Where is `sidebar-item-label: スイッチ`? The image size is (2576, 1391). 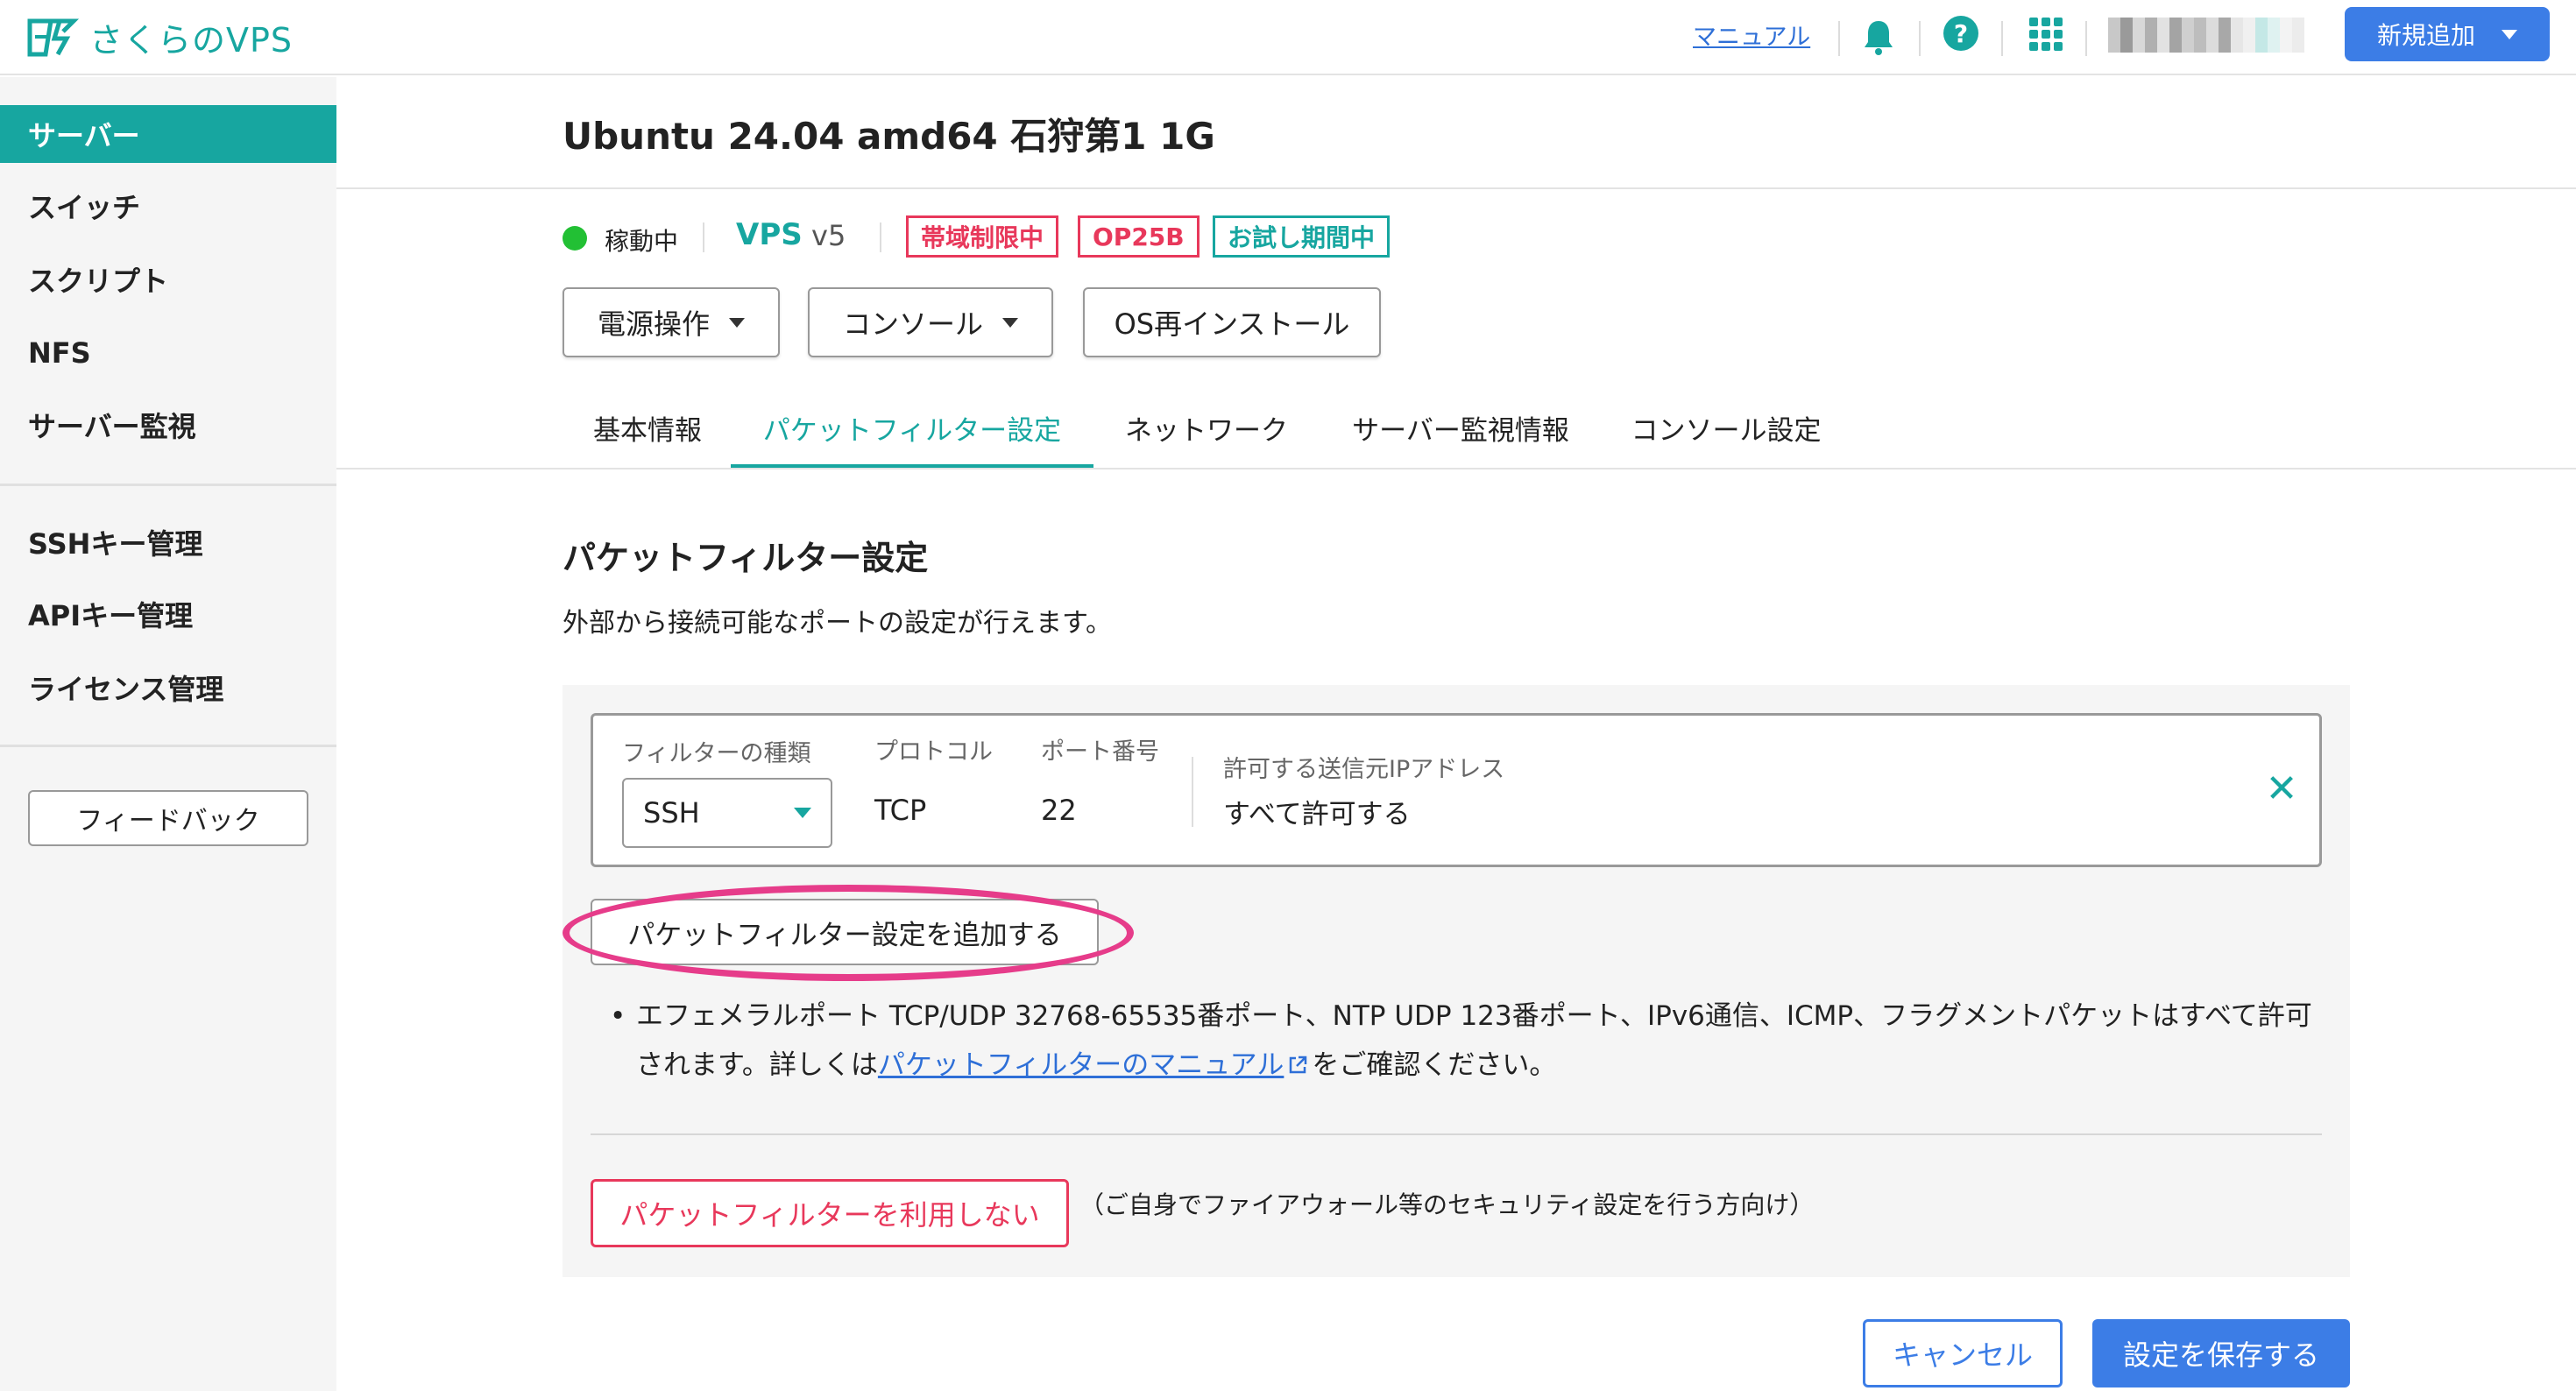 sidebar-item-label: スイッチ is located at coordinates (84, 207).